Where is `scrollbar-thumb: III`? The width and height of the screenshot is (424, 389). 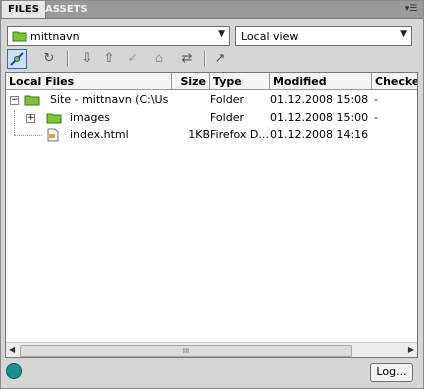 scrollbar-thumb: III is located at coordinates (186, 351).